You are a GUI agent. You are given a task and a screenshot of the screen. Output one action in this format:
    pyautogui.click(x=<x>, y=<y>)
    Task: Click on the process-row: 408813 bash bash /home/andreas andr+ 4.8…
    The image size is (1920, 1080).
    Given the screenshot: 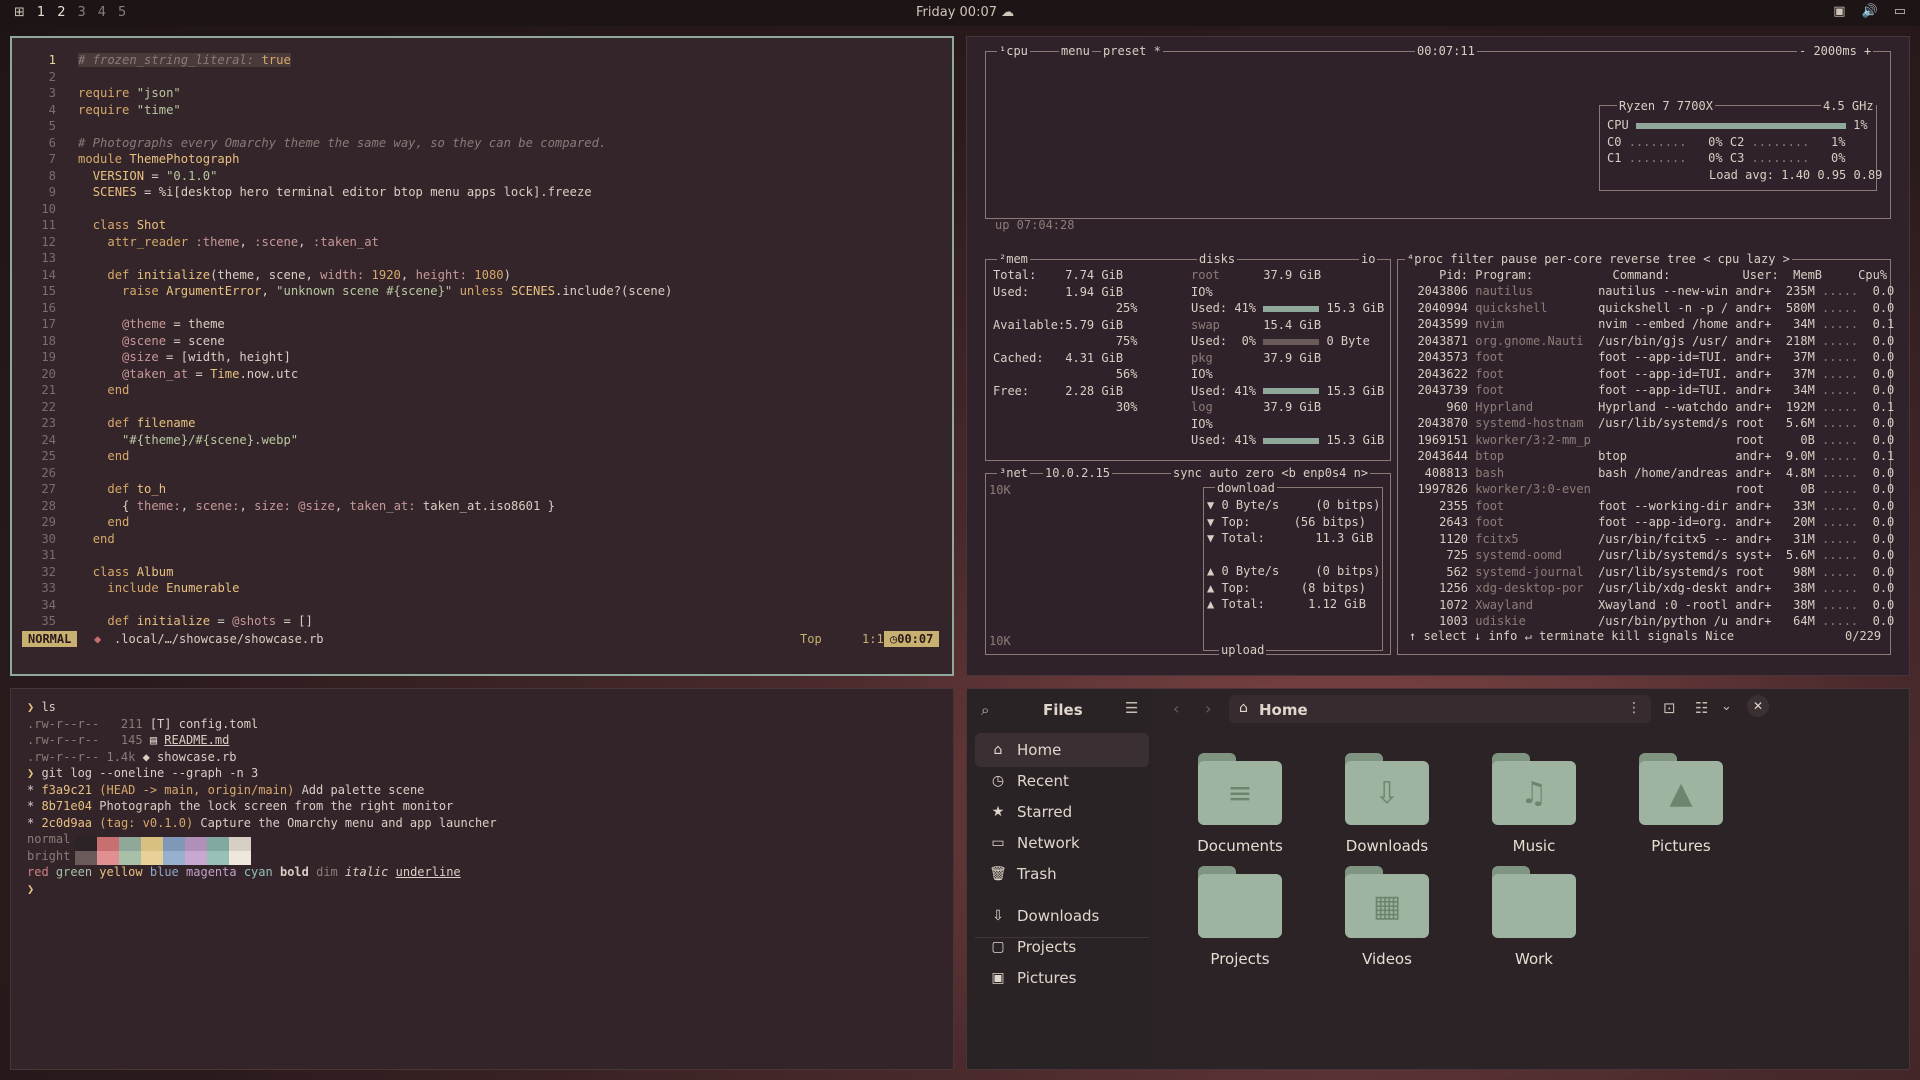 What is the action you would take?
    pyautogui.click(x=1649, y=473)
    